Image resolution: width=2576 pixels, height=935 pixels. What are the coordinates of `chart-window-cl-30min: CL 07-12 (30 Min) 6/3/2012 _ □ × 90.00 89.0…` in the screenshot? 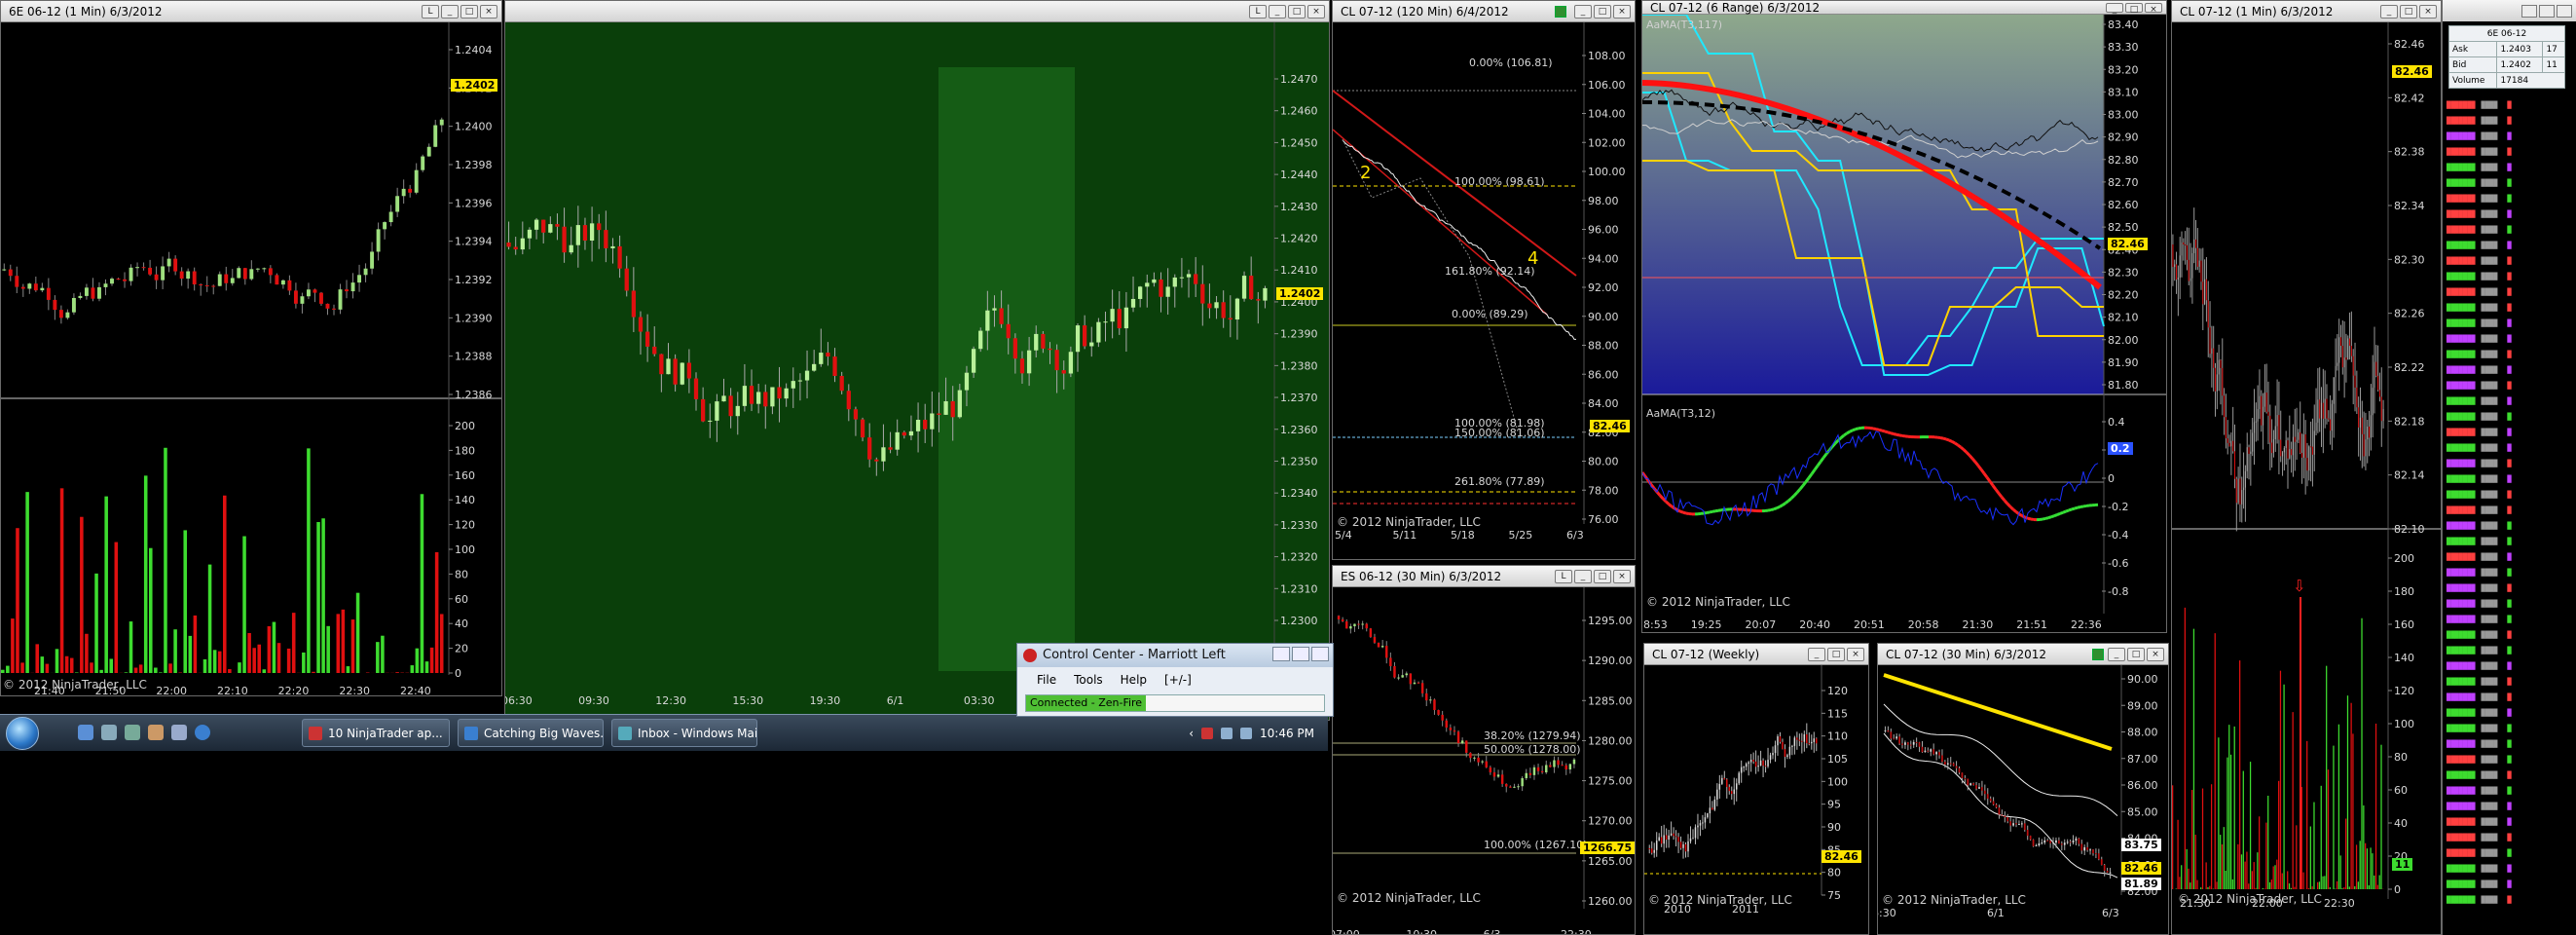 It's located at (2023, 789).